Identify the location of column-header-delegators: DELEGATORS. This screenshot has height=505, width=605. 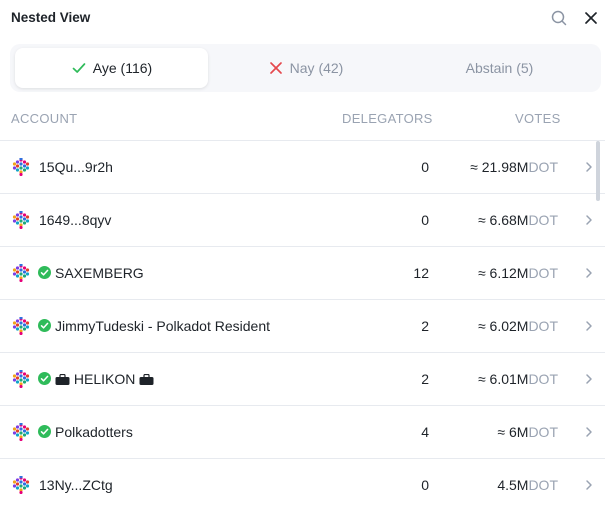
(387, 118).